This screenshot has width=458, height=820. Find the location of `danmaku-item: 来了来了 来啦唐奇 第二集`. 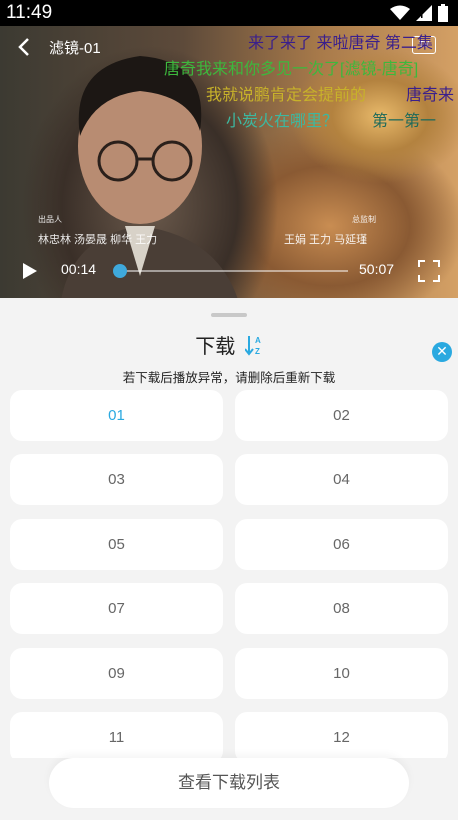

danmaku-item: 来了来了 来啦唐奇 第二集 is located at coordinates (340, 43).